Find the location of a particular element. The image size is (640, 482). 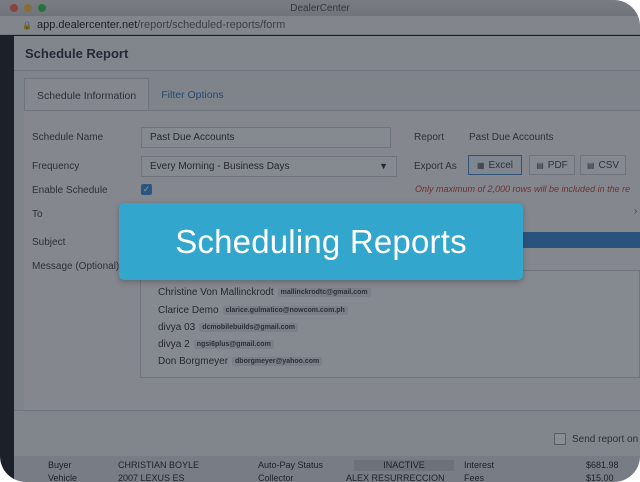

export-pdf-label: PDF is located at coordinates (557, 165).